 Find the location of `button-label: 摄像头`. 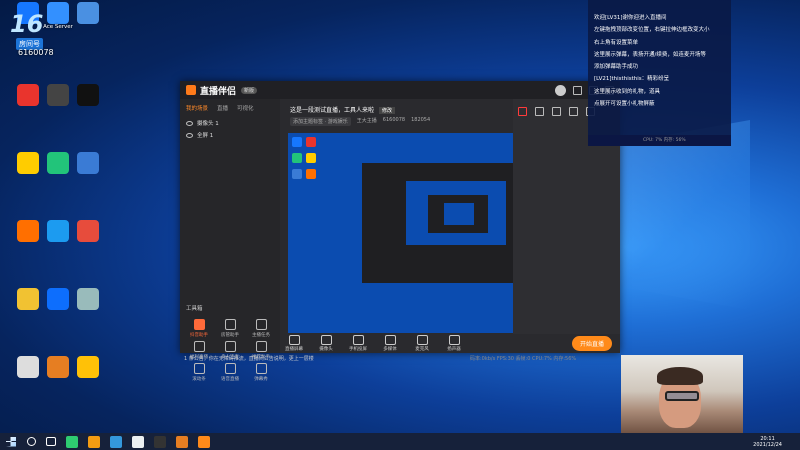

button-label: 摄像头 is located at coordinates (326, 349).